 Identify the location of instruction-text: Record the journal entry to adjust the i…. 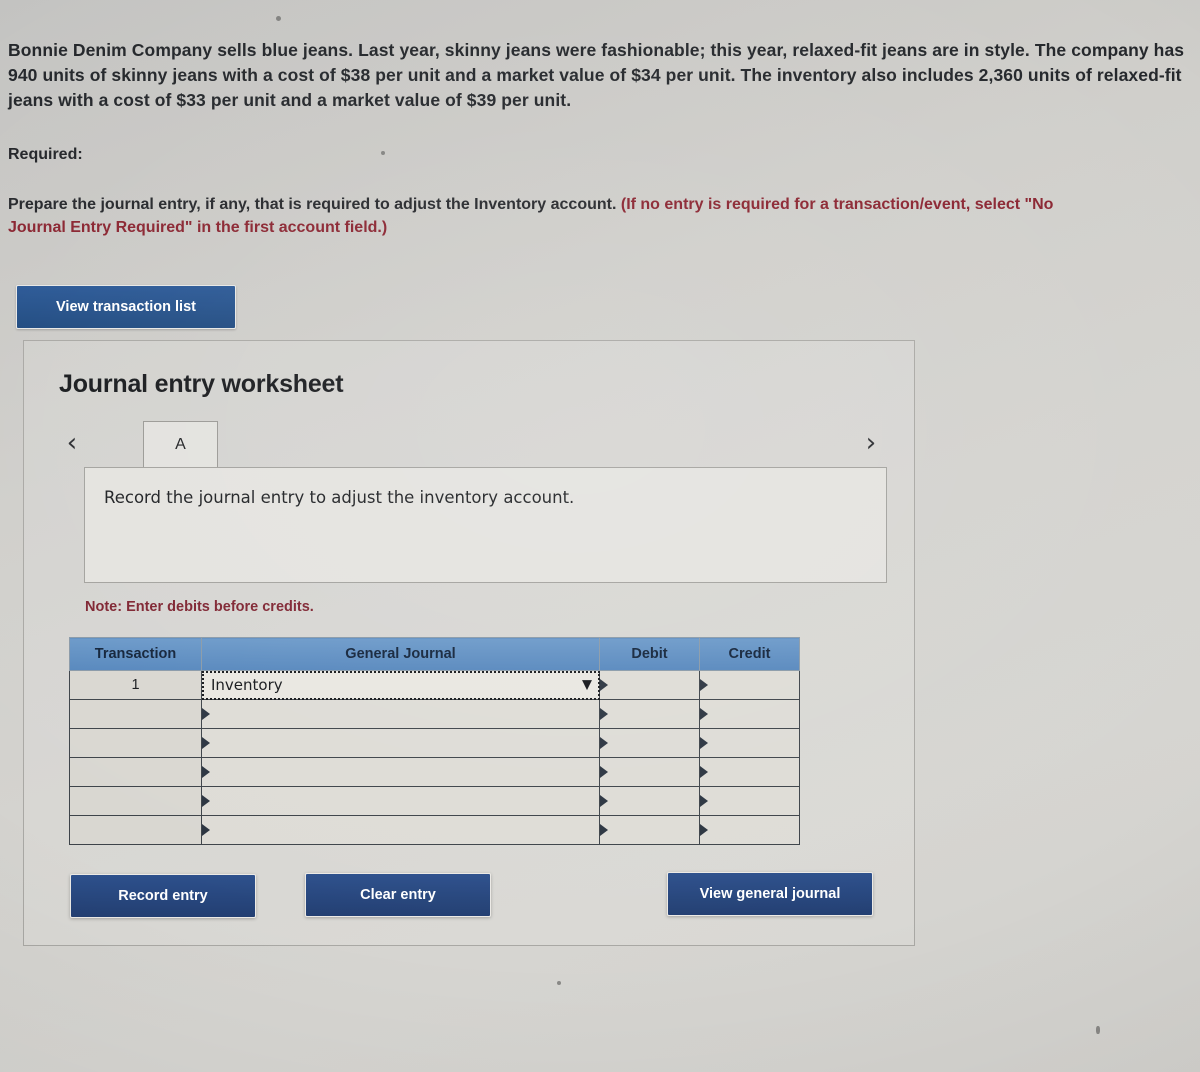
(339, 497).